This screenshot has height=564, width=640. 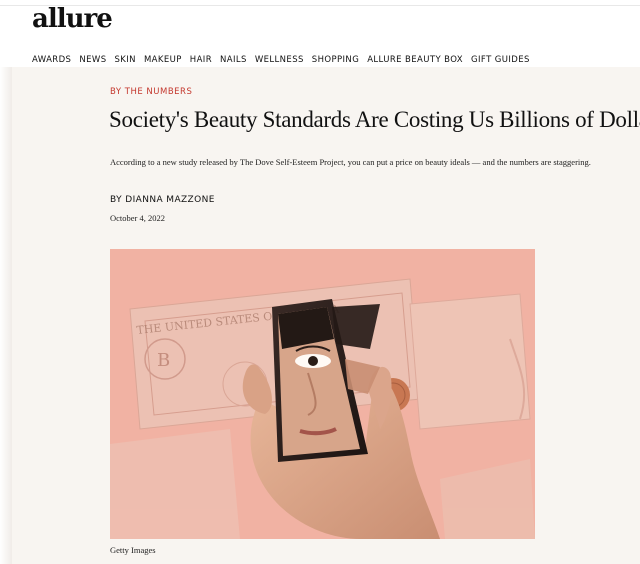 What do you see at coordinates (201, 60) in the screenshot?
I see `nav-item-hair: HAIR` at bounding box center [201, 60].